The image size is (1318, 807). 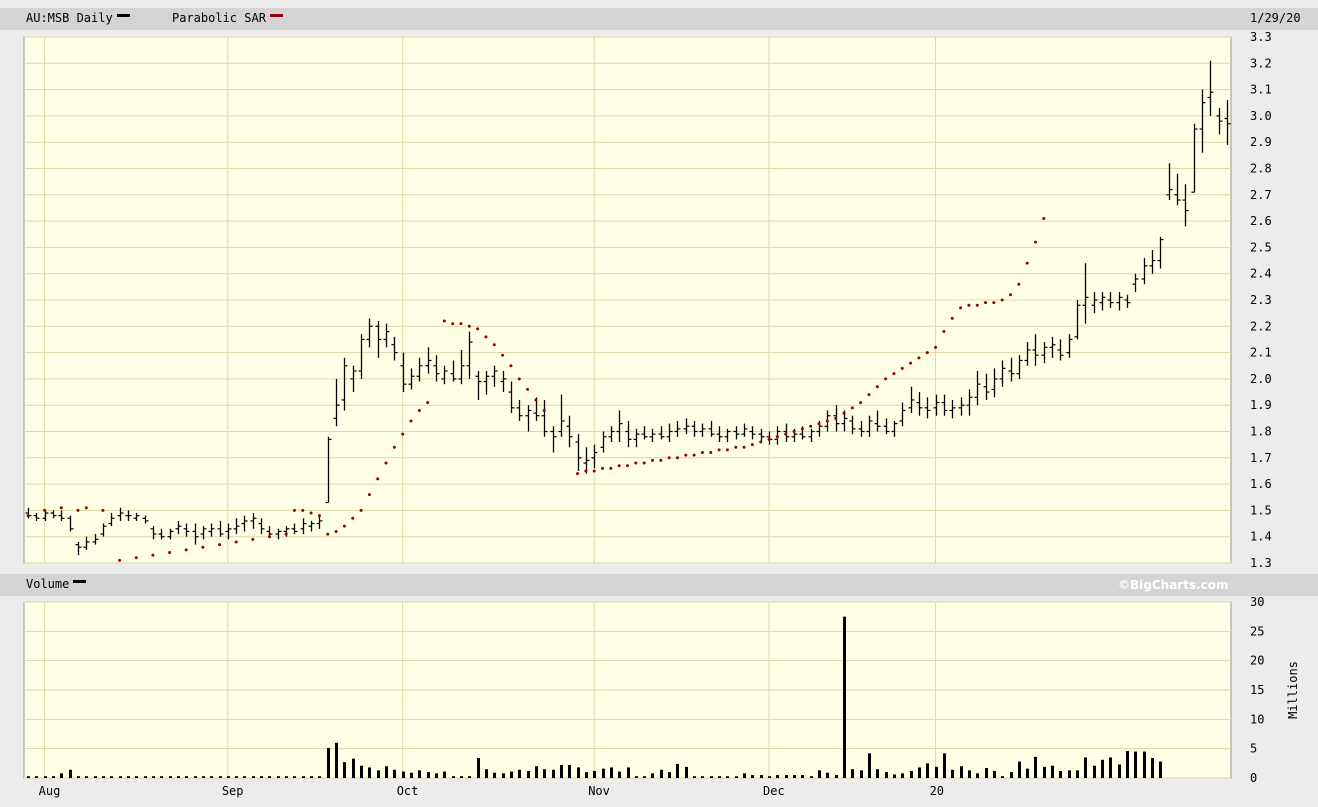 What do you see at coordinates (1261, 116) in the screenshot?
I see `price-tick-label: 3.0` at bounding box center [1261, 116].